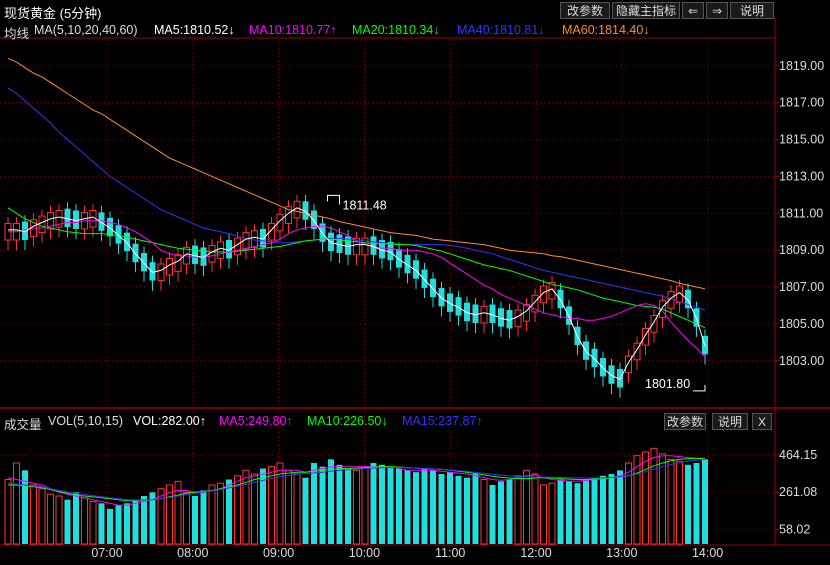  I want to click on price-tick-label: 1805.00, so click(801, 324).